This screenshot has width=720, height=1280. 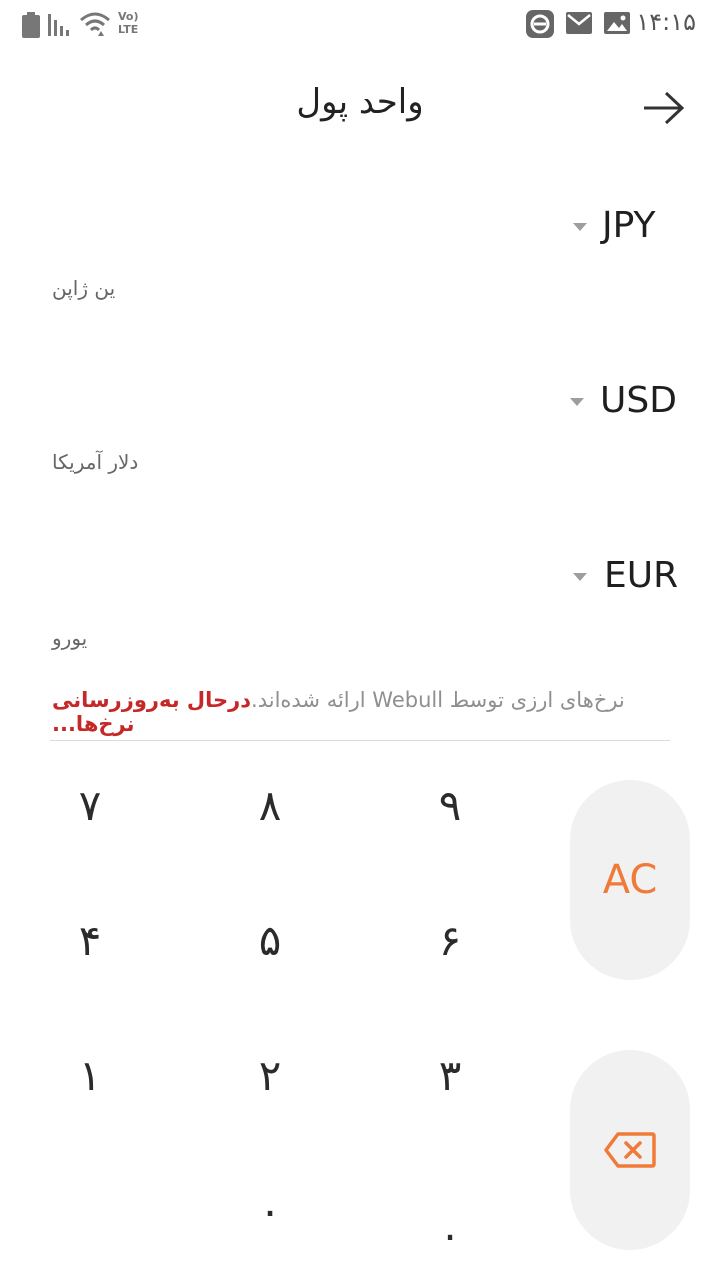 I want to click on key-4: ۴, so click(x=90, y=940).